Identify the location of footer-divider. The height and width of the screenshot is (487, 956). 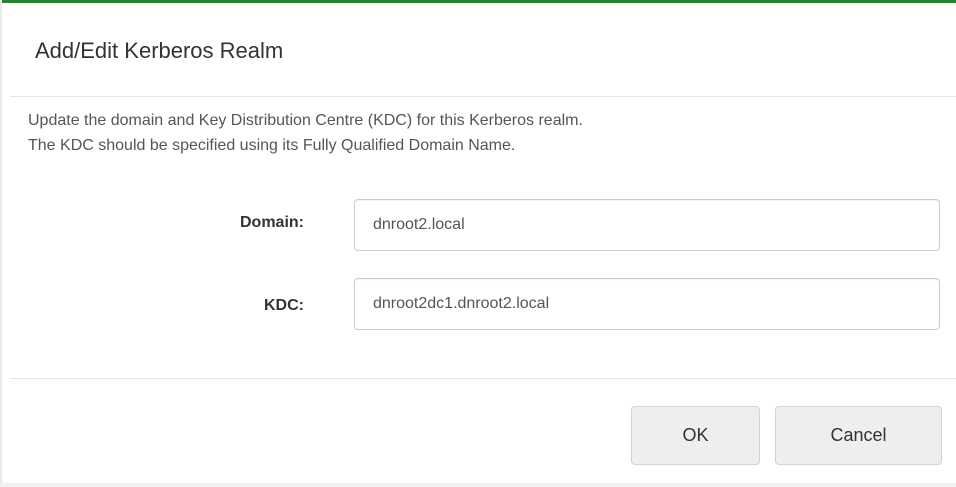
(483, 378).